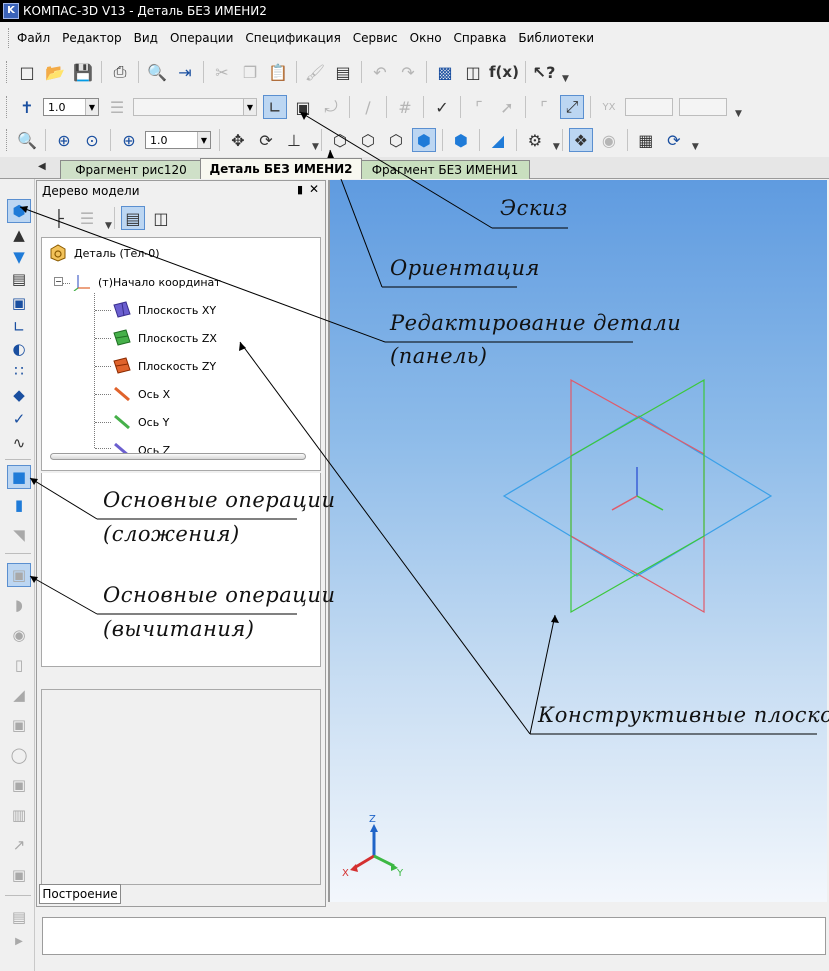 This screenshot has height=971, width=829. What do you see at coordinates (80, 894) in the screenshot?
I see `tab-construction: Построение` at bounding box center [80, 894].